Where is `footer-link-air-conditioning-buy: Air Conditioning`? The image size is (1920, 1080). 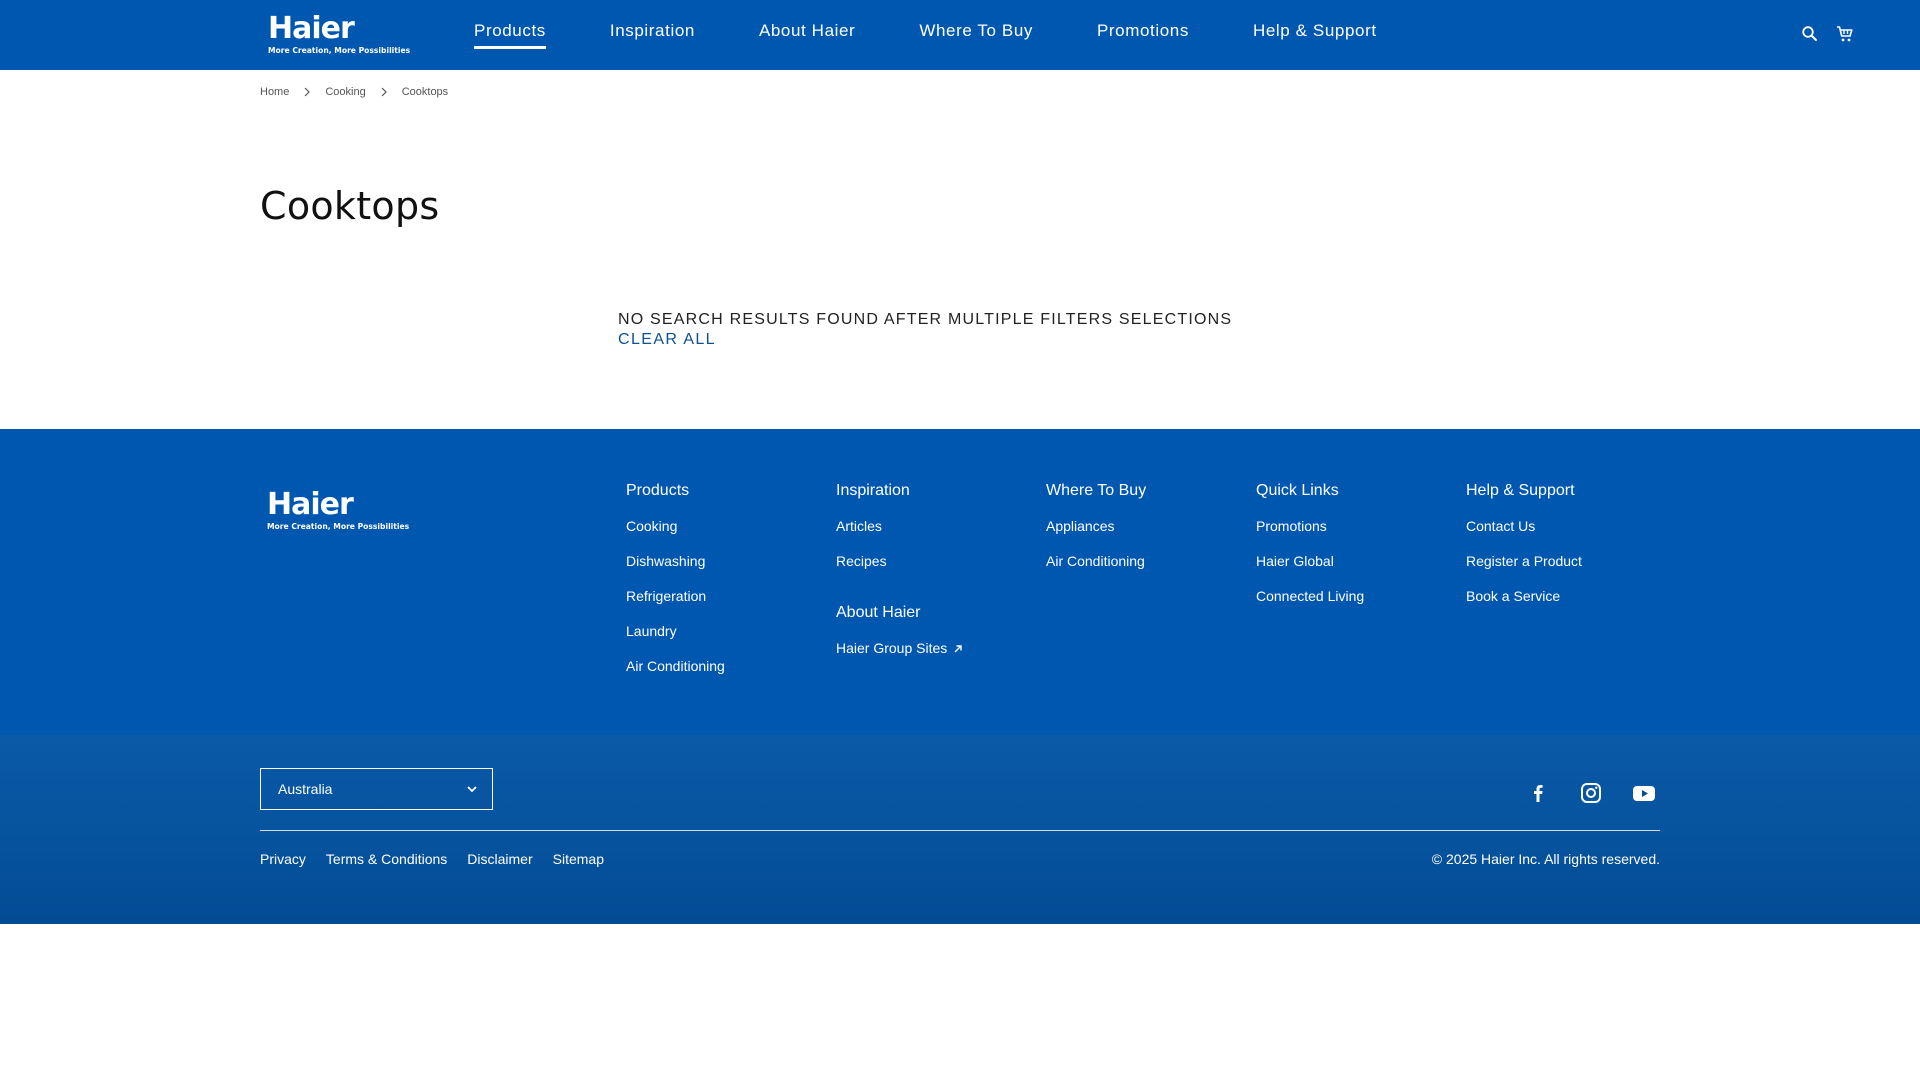 footer-link-air-conditioning-buy: Air Conditioning is located at coordinates (1096, 561).